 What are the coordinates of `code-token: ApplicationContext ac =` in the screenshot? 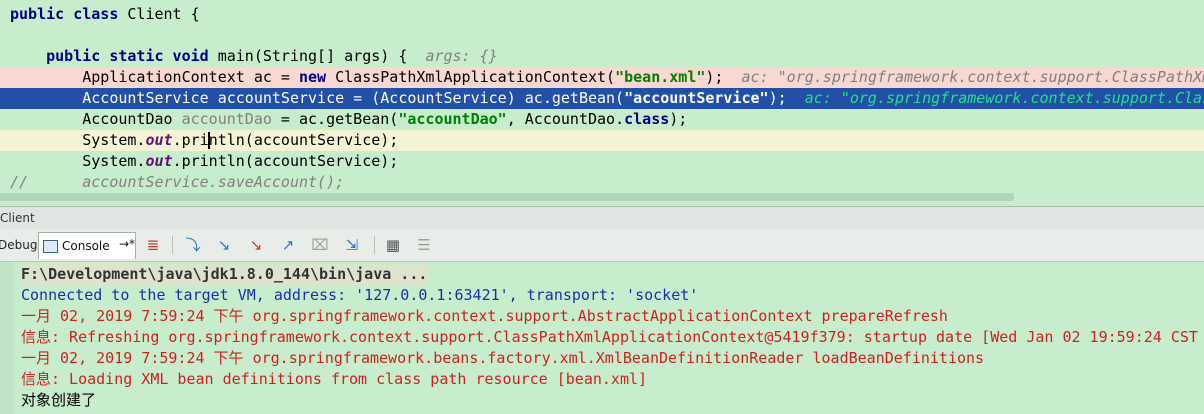 It's located at (154, 77).